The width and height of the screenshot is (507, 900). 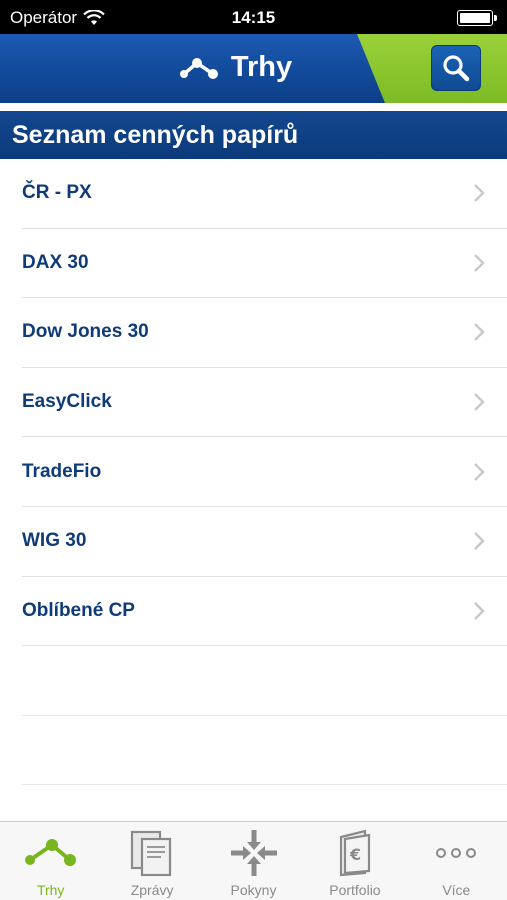 I want to click on list-item-cr-px: ČR - PX, so click(x=264, y=194).